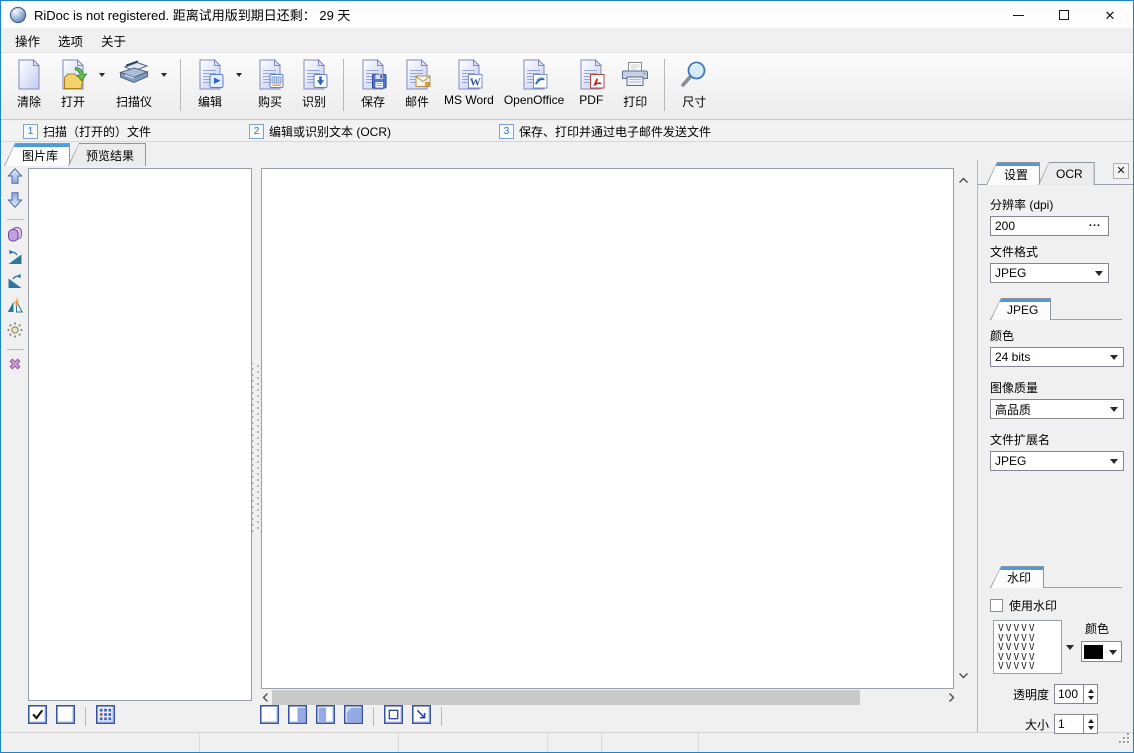 This screenshot has width=1134, height=753. I want to click on window-controls: ✕, so click(1064, 15).